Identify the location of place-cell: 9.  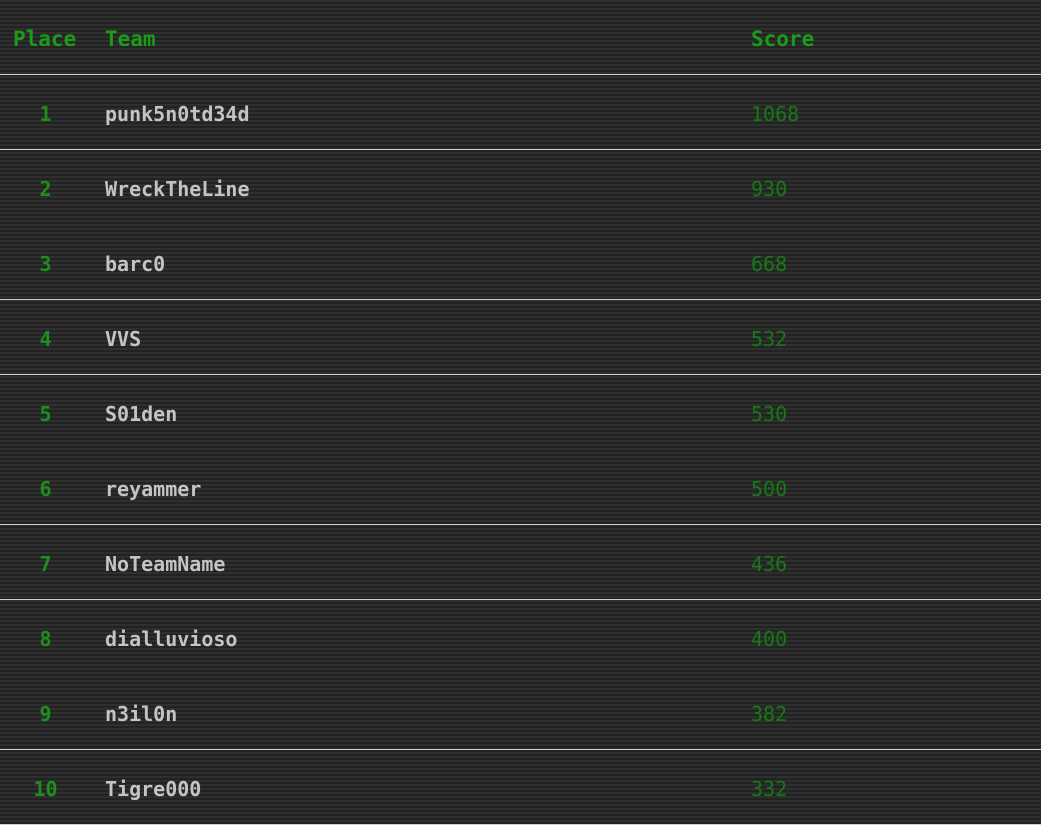
(45, 714).